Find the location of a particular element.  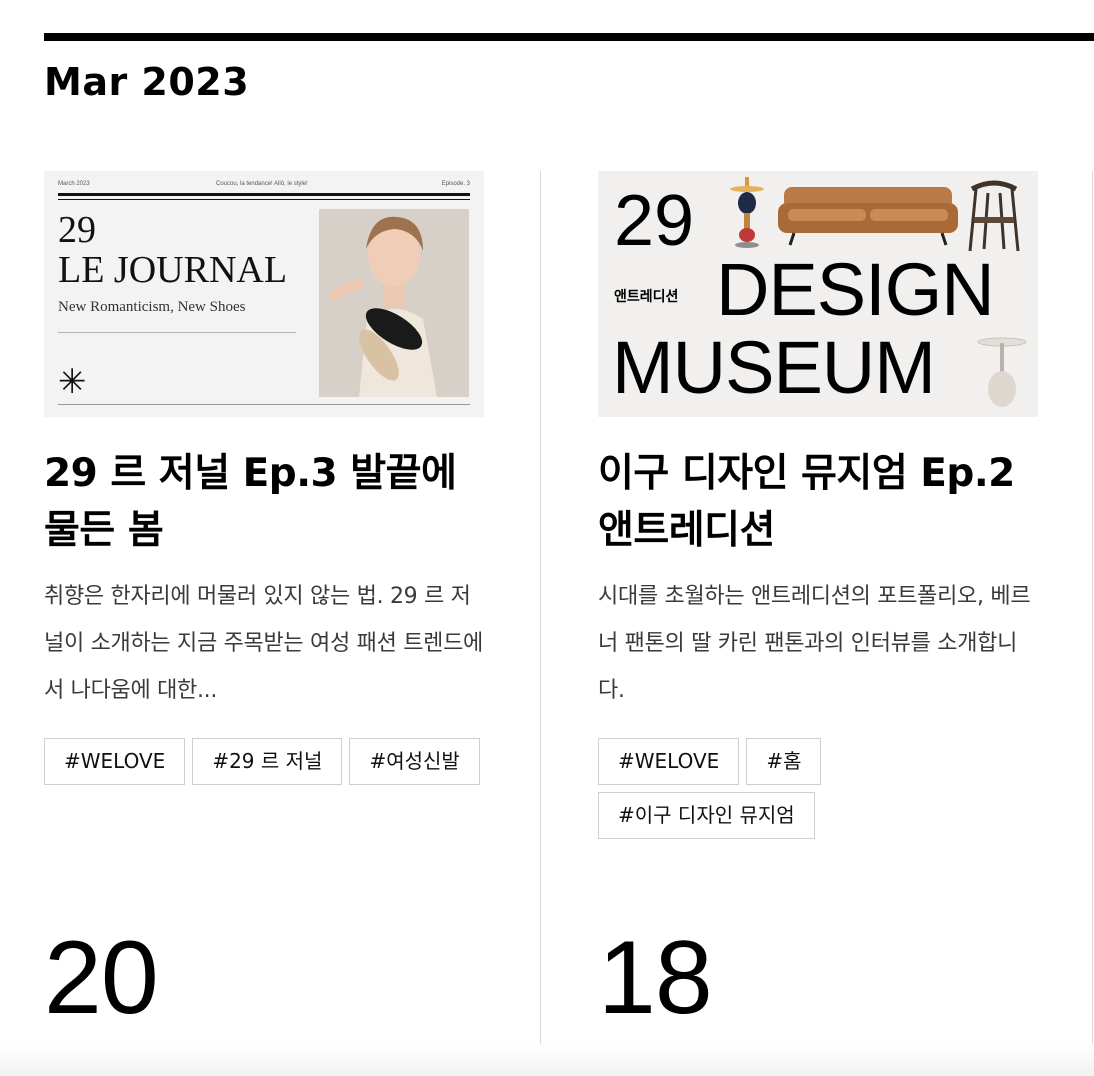

article-title: 29 르 저널 Ep.3 발끝에 물든 봄 is located at coordinates (265, 502).